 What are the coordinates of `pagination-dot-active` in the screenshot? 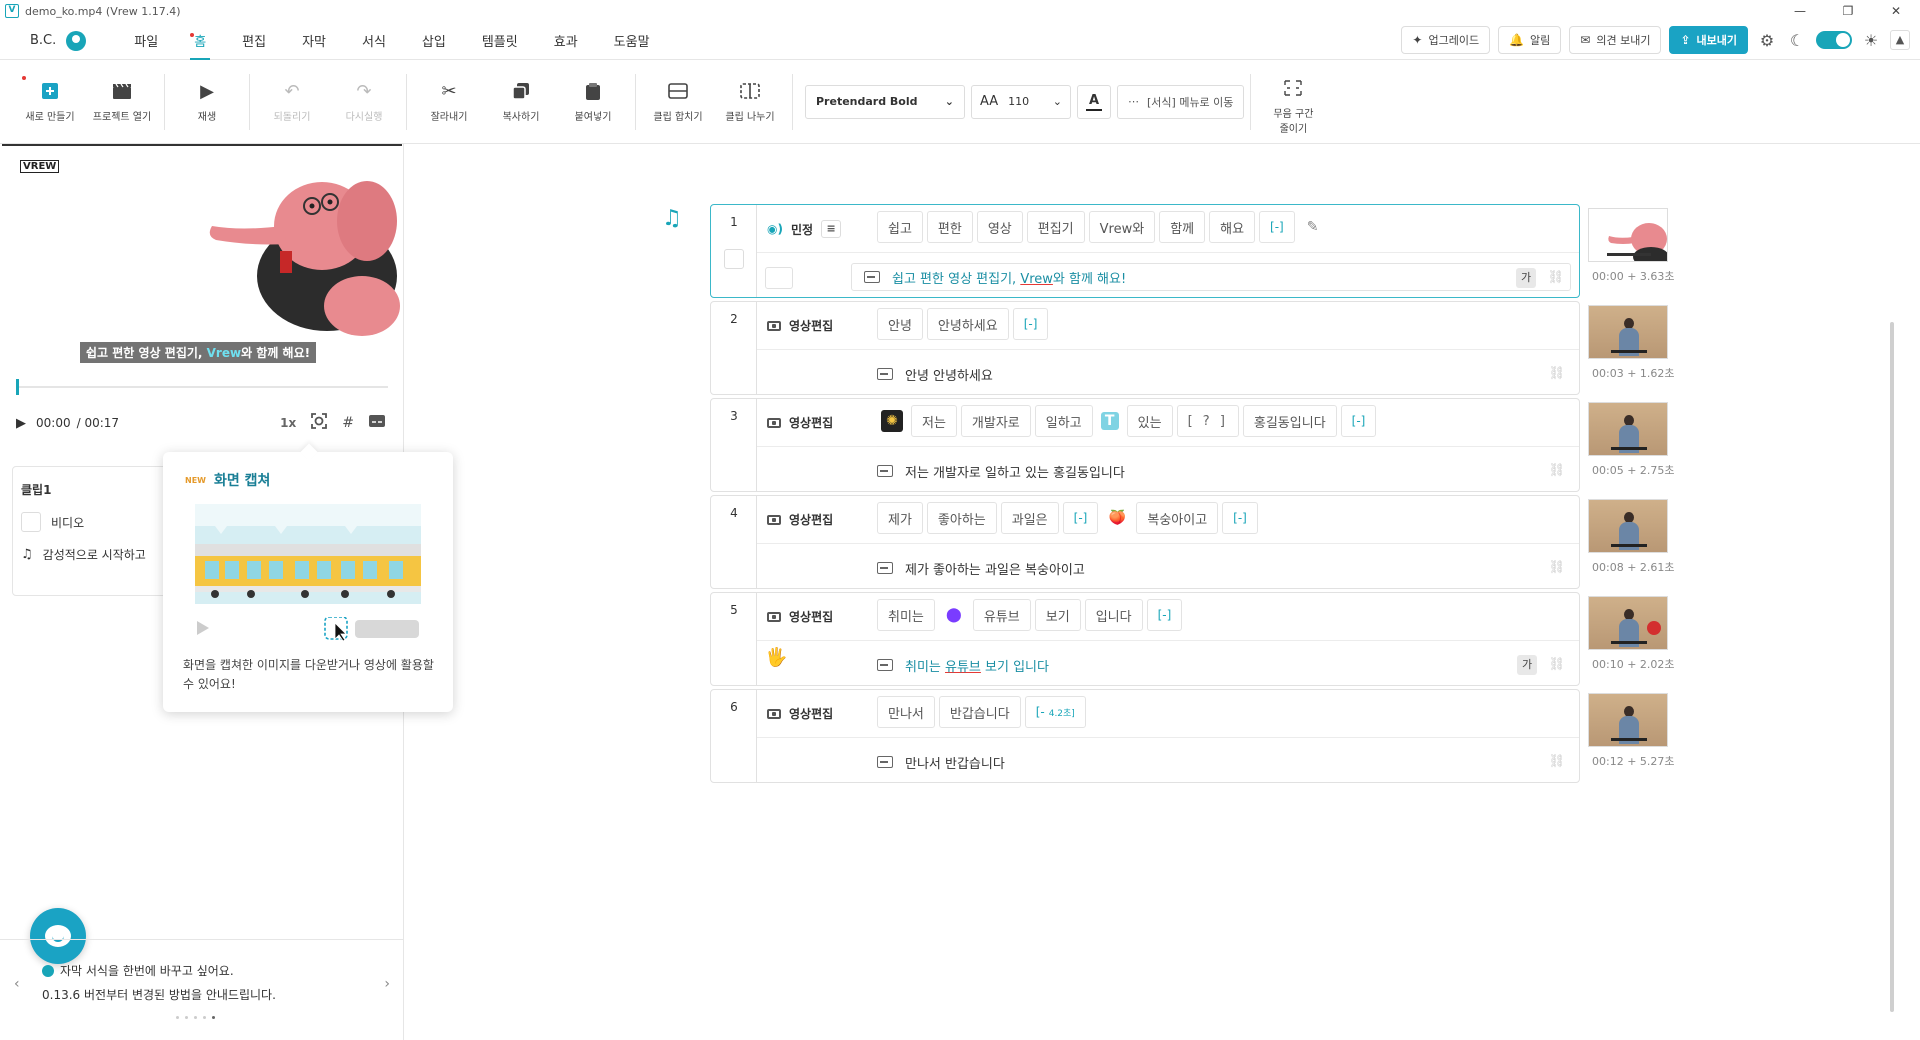 It's located at (213, 1017).